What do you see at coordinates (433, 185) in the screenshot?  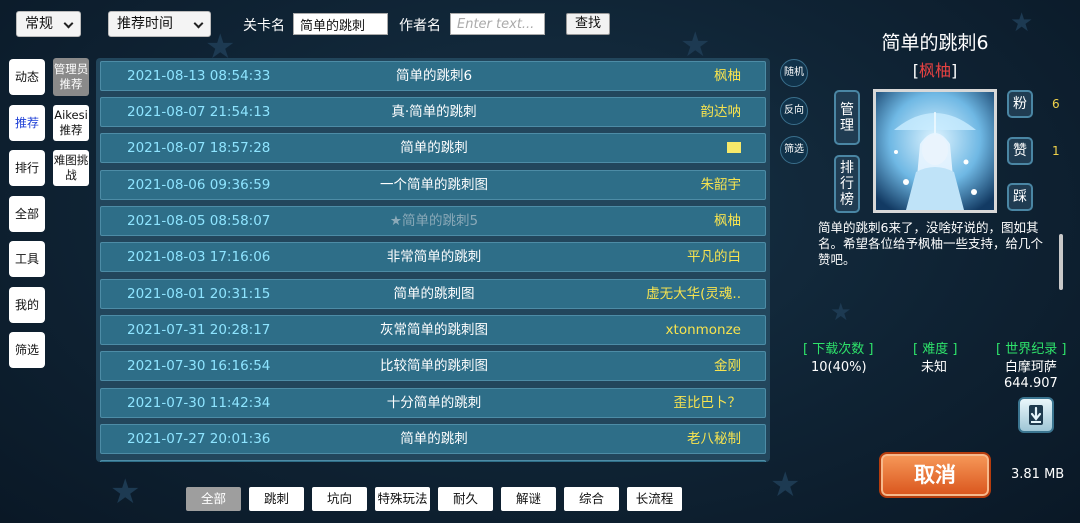 I see `table-row: 2021-08-06 09:36:59 一个简单的跳刺图 朱韶宇` at bounding box center [433, 185].